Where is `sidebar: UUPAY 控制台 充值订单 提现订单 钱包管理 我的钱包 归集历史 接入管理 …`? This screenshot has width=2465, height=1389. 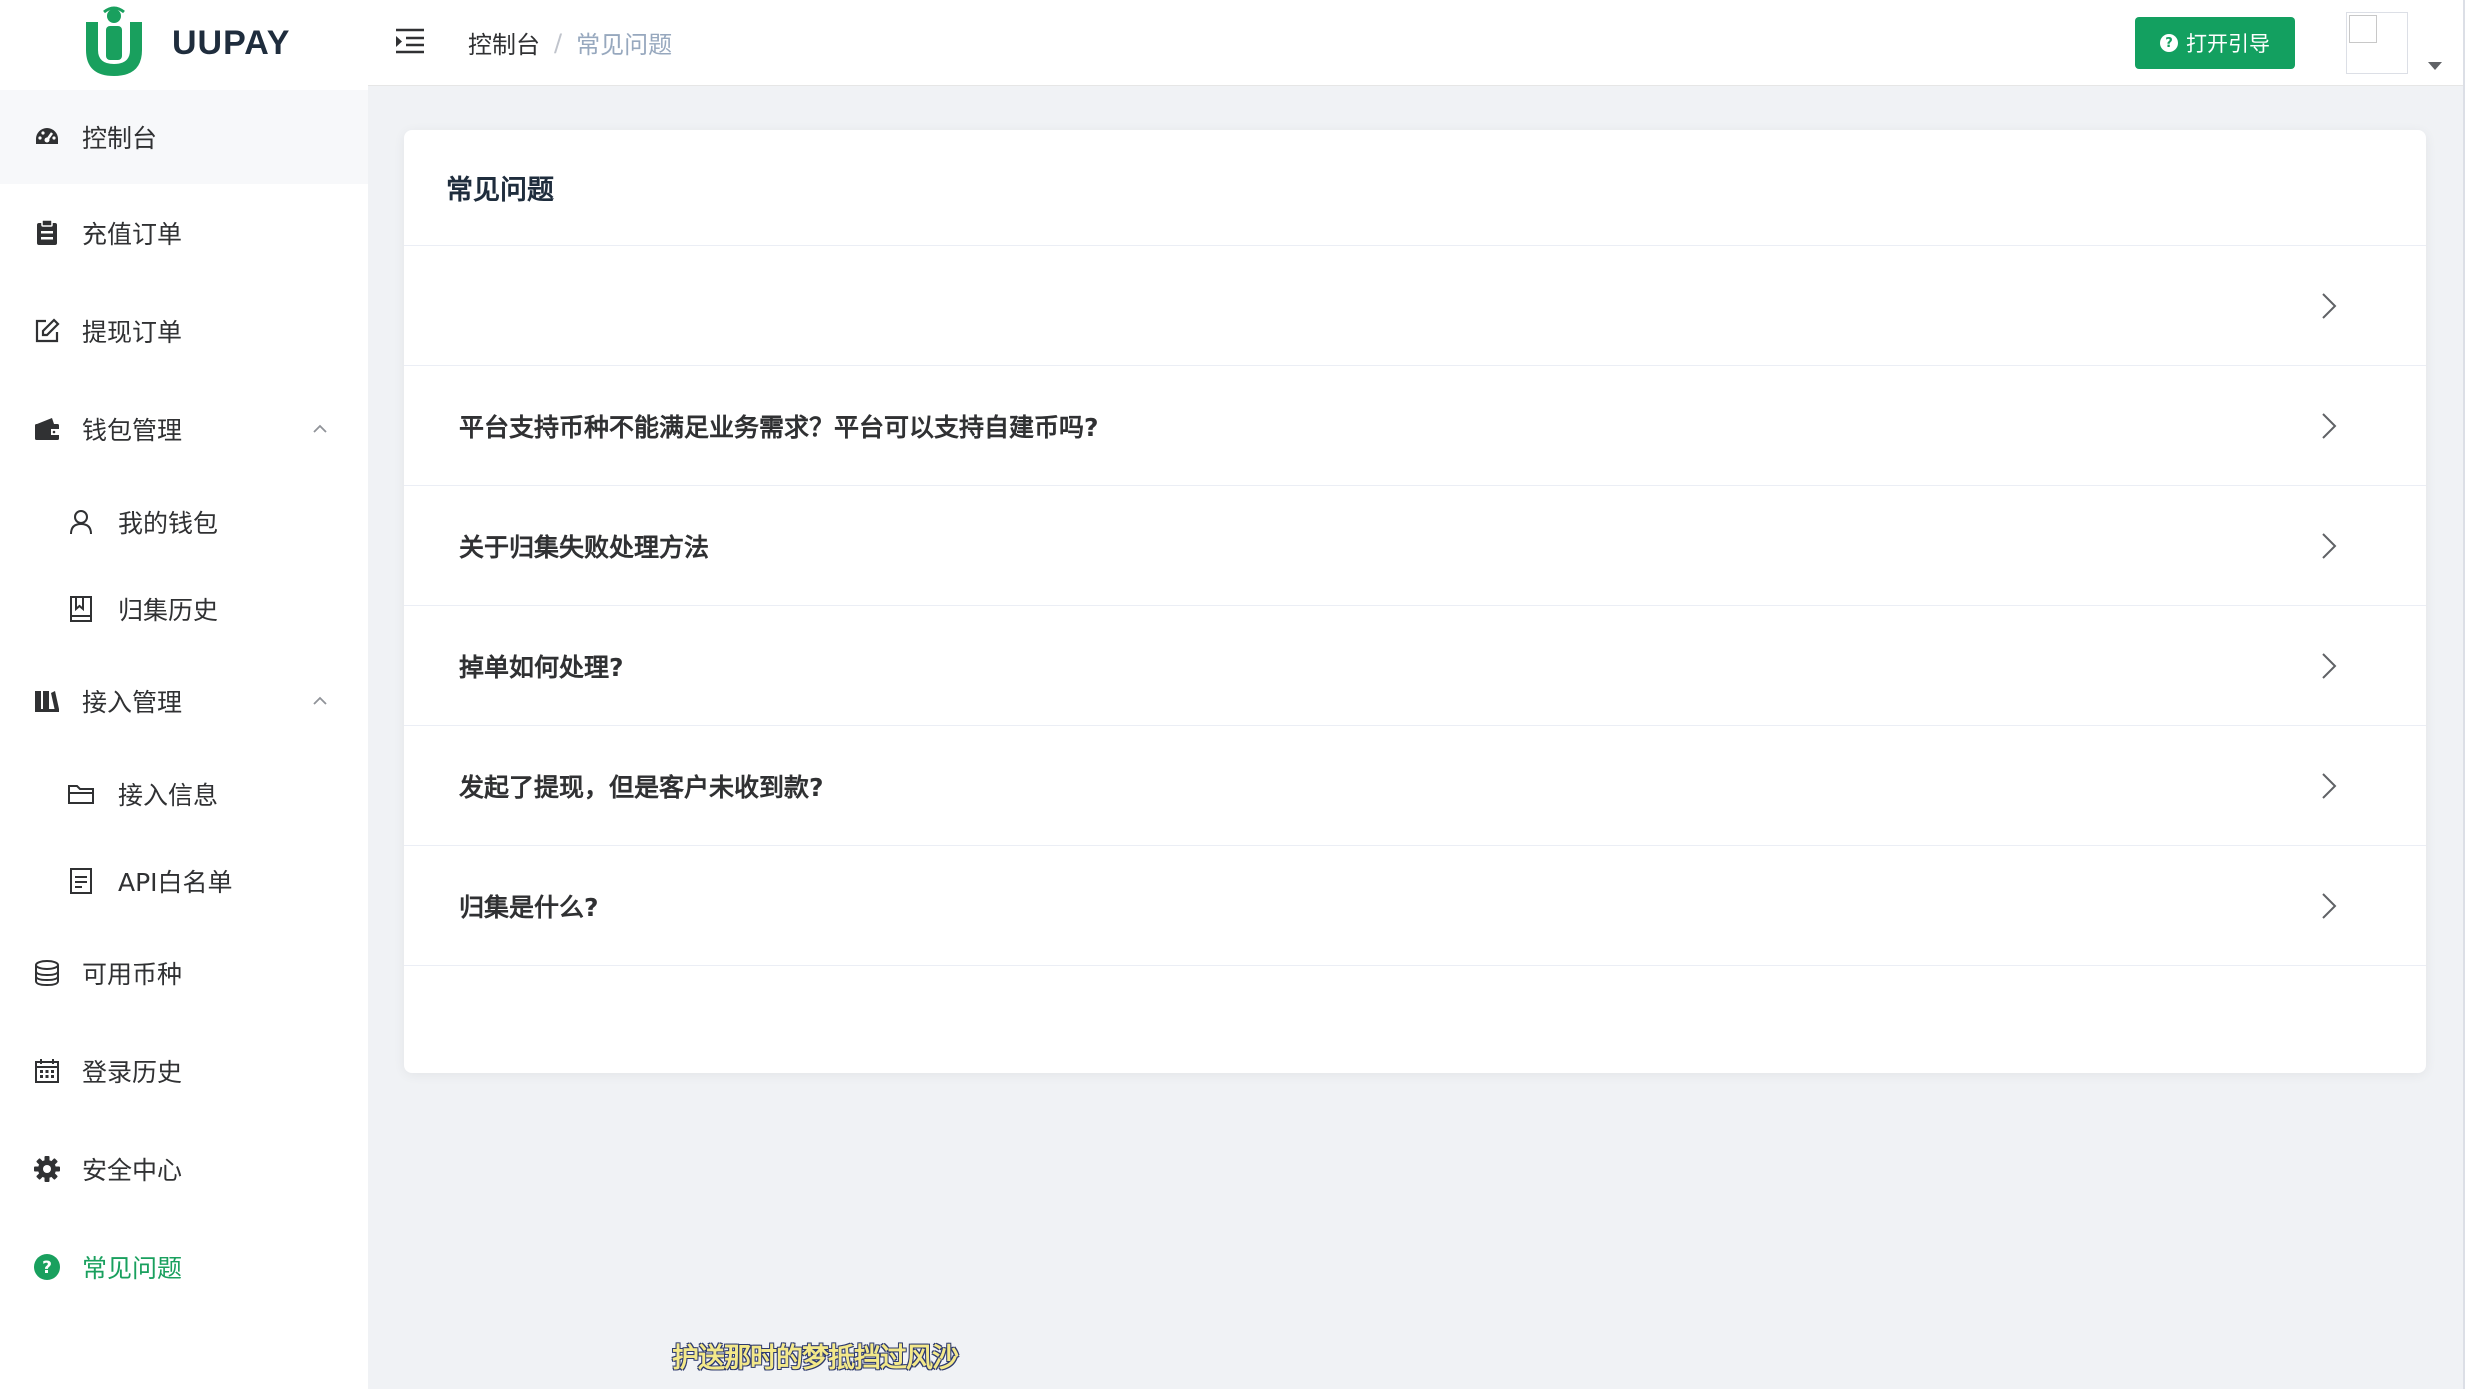 sidebar: UUPAY 控制台 充值订单 提现订单 钱包管理 我的钱包 归集历史 接入管理 … is located at coordinates (184, 694).